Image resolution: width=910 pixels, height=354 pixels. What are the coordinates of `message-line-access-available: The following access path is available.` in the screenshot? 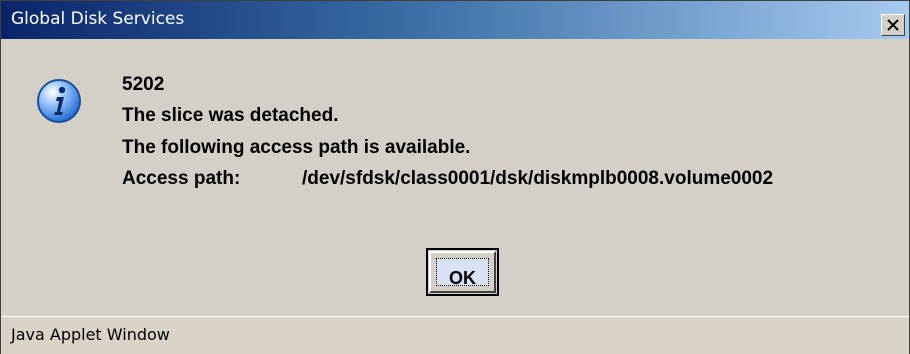 It's located at (296, 147).